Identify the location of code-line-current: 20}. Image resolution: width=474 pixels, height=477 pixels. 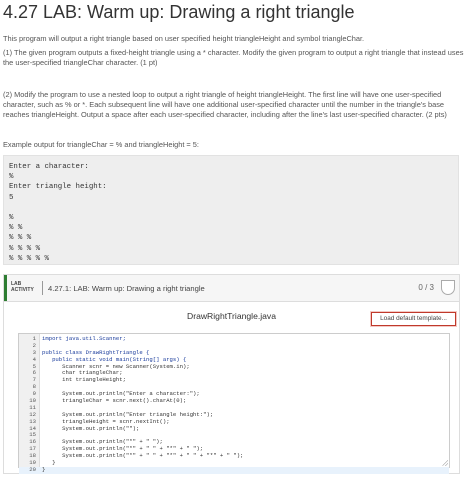
(234, 469).